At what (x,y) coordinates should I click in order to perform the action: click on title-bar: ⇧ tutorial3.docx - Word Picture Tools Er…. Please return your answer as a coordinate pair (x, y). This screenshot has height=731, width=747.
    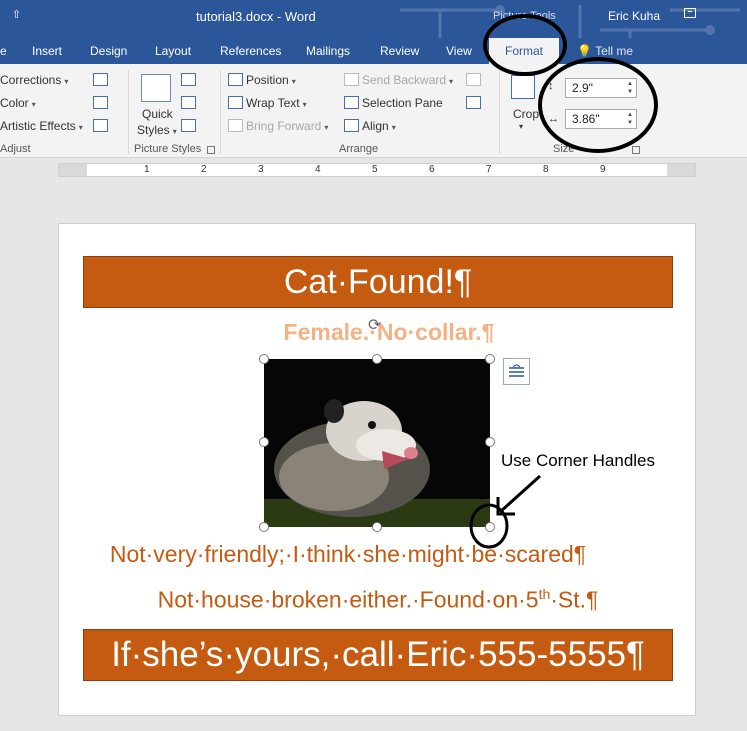
    Looking at the image, I should click on (373, 33).